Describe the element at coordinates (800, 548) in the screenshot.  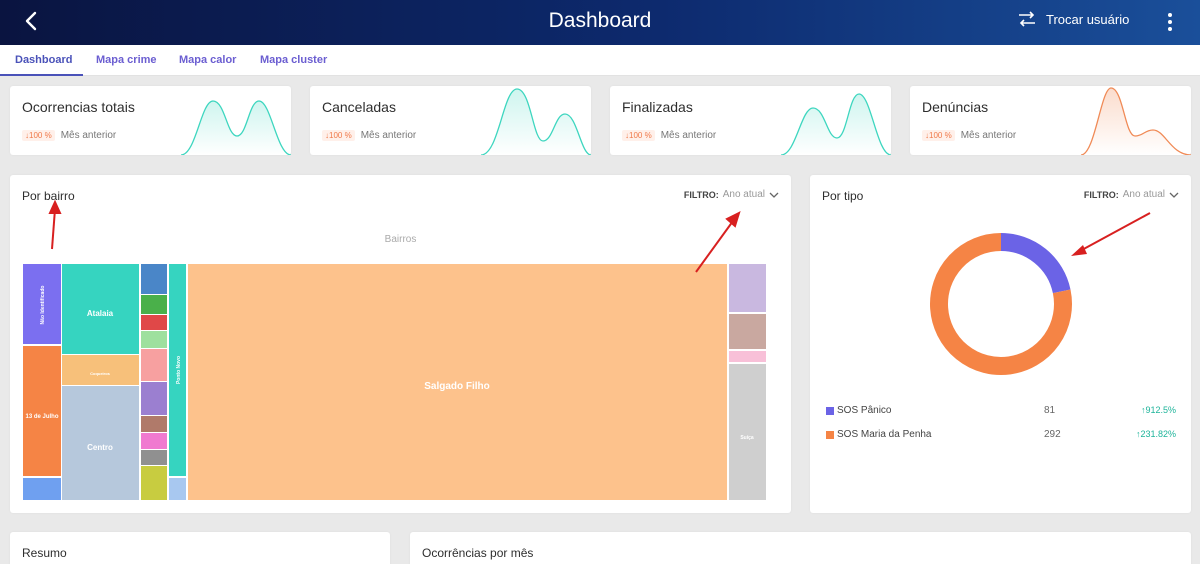
I see `ocorrencias-mes-card: Ocorrências por mês` at that location.